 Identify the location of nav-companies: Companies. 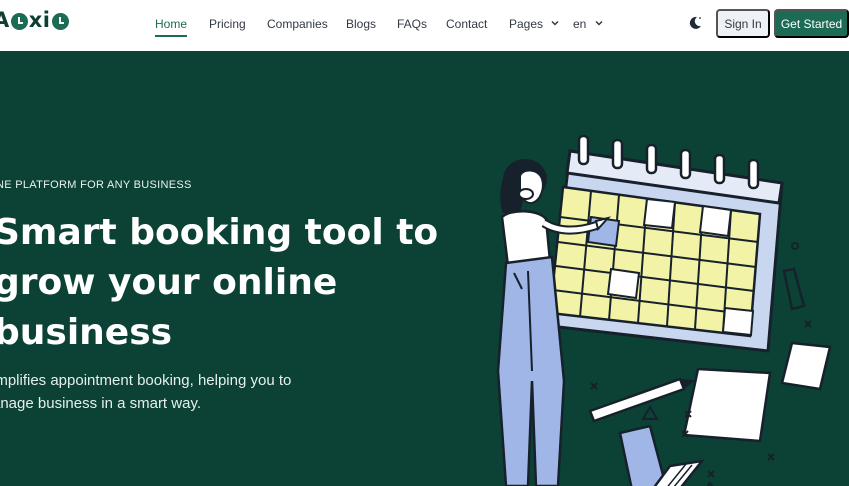
(297, 24).